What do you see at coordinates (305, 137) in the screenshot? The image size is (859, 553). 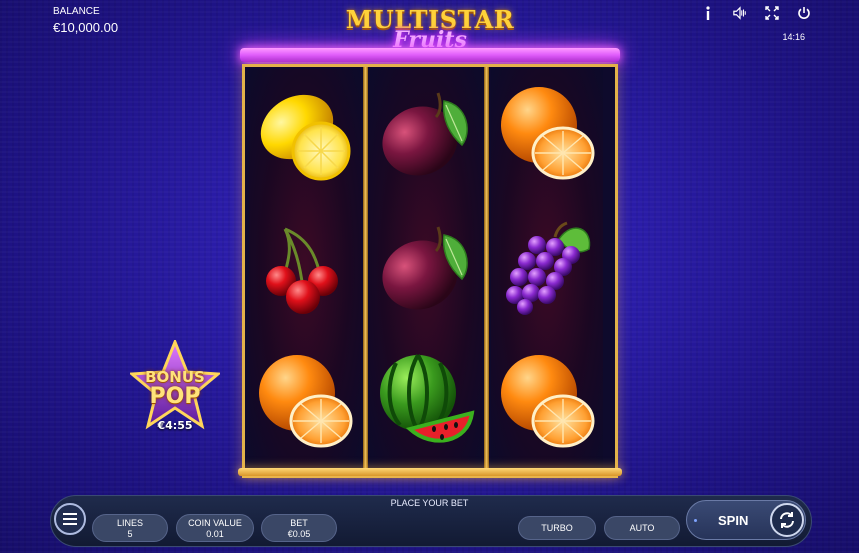 I see `lemon-symbol` at bounding box center [305, 137].